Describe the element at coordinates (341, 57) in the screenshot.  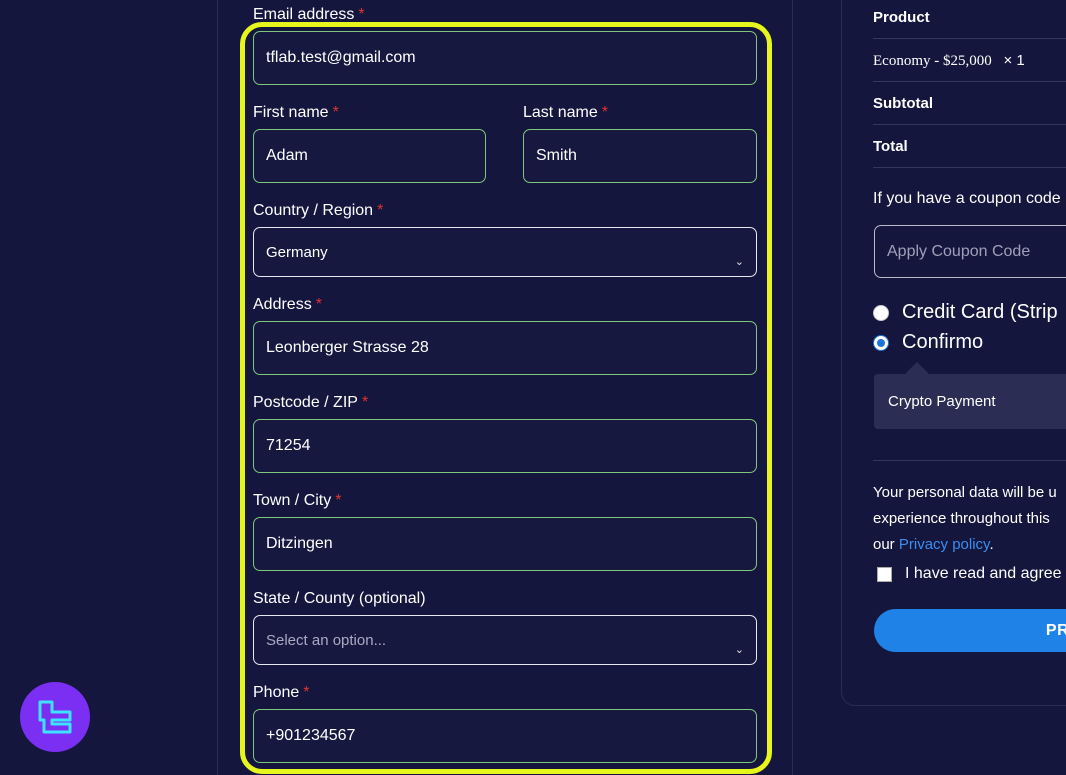
I see `email-value: tflab.test@gmail.com` at that location.